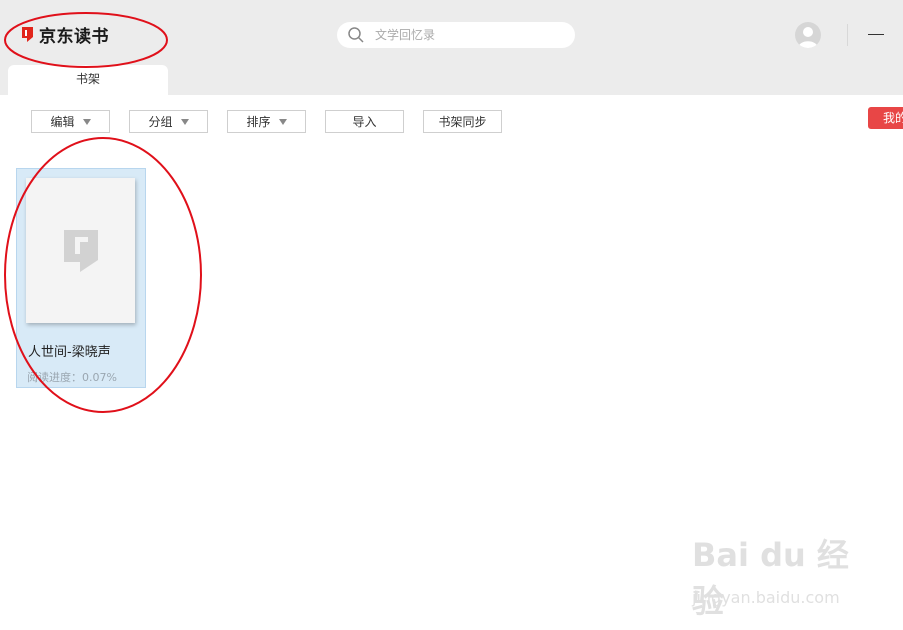 The height and width of the screenshot is (630, 903). What do you see at coordinates (876, 34) in the screenshot?
I see `minimize-icon` at bounding box center [876, 34].